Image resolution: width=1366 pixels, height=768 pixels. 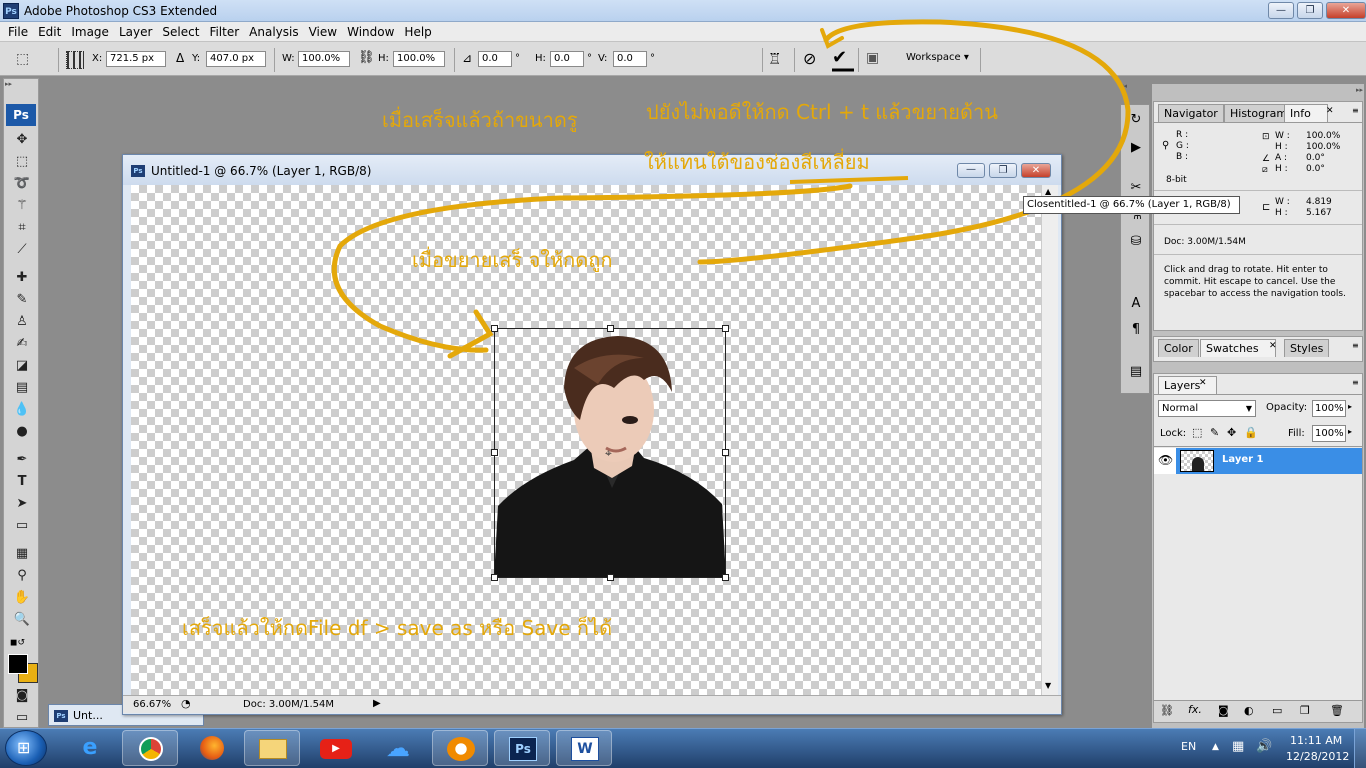 What do you see at coordinates (22, 718) in the screenshot?
I see `screen-mode-icon: ▭` at bounding box center [22, 718].